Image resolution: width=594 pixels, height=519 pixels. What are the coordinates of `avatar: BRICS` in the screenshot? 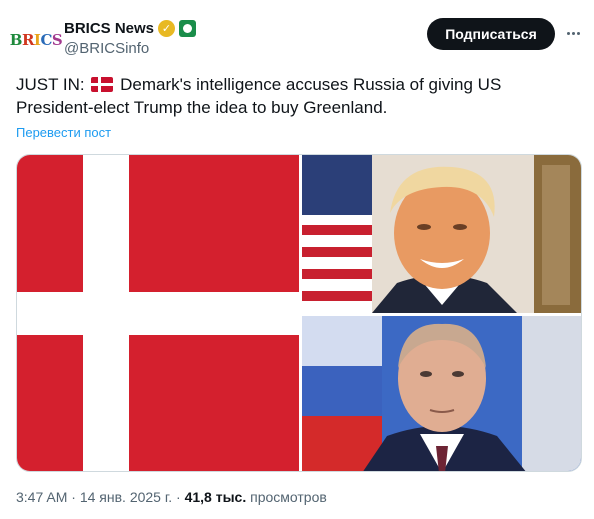 It's located at (36, 40).